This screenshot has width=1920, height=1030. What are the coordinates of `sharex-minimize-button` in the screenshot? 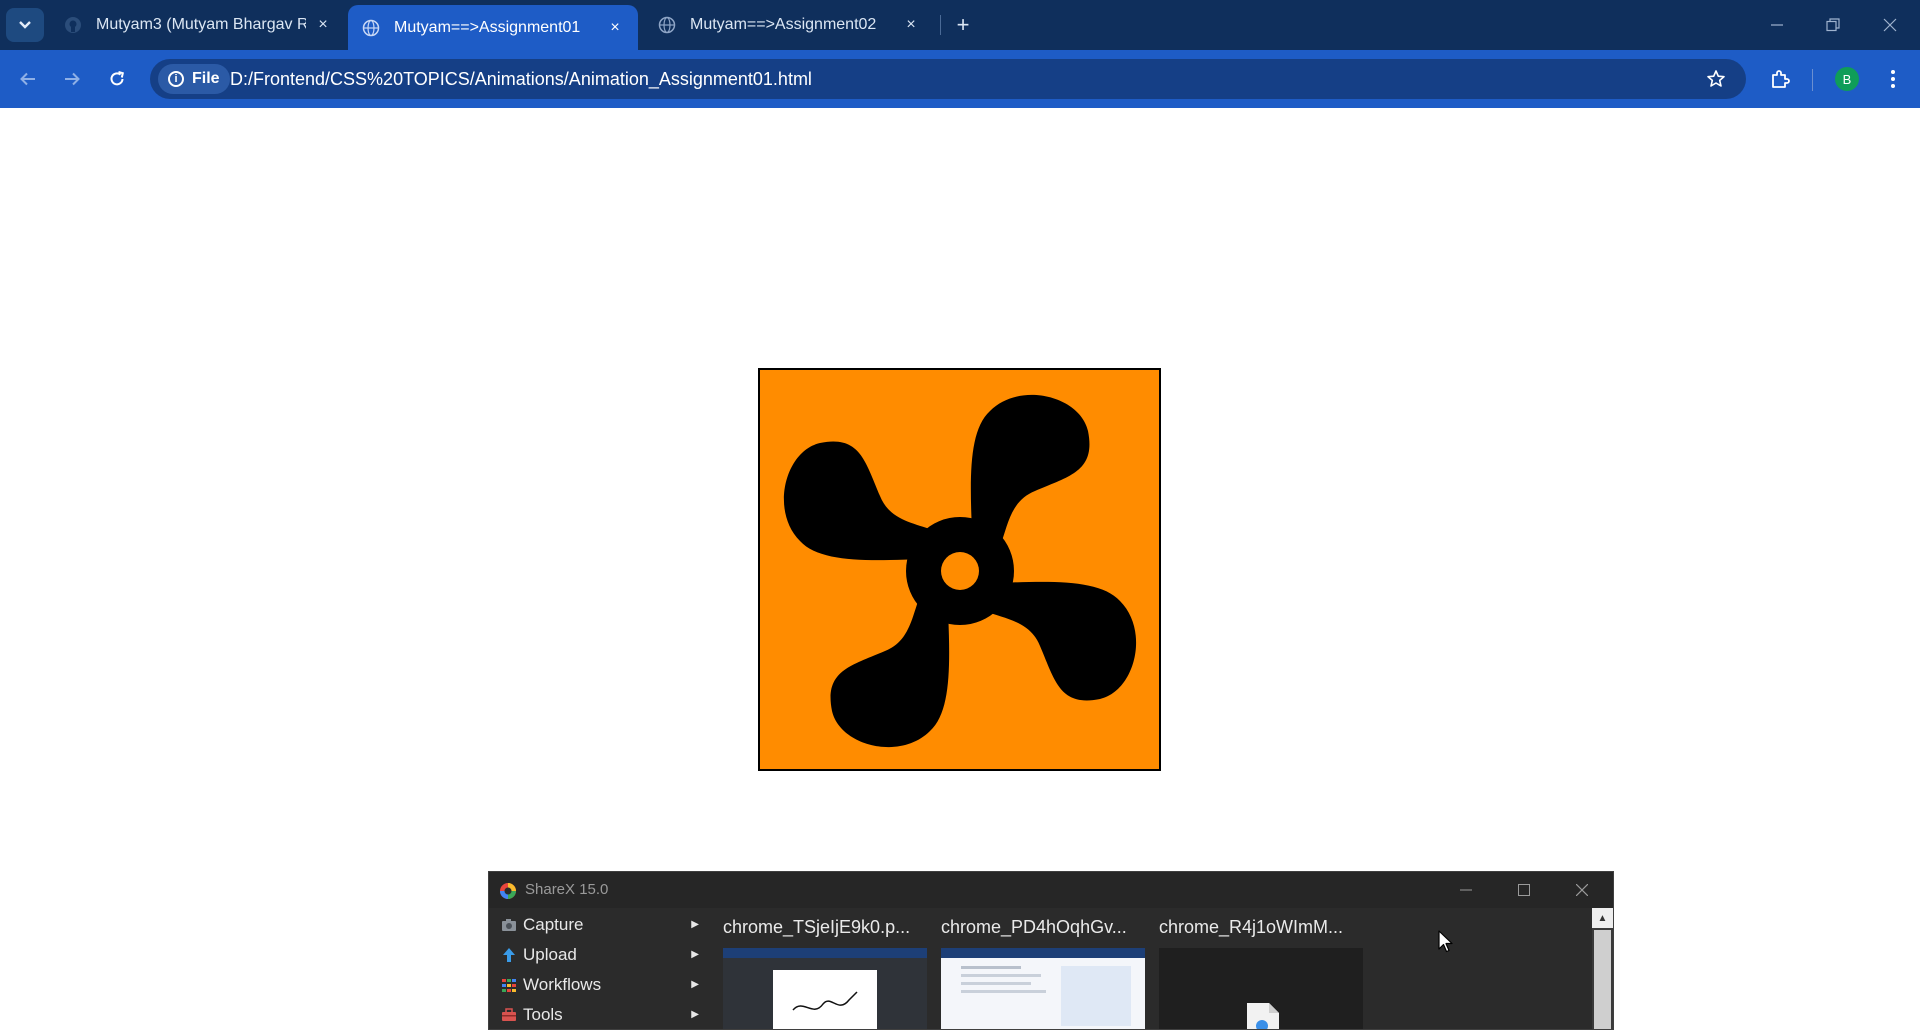 It's located at (1466, 890).